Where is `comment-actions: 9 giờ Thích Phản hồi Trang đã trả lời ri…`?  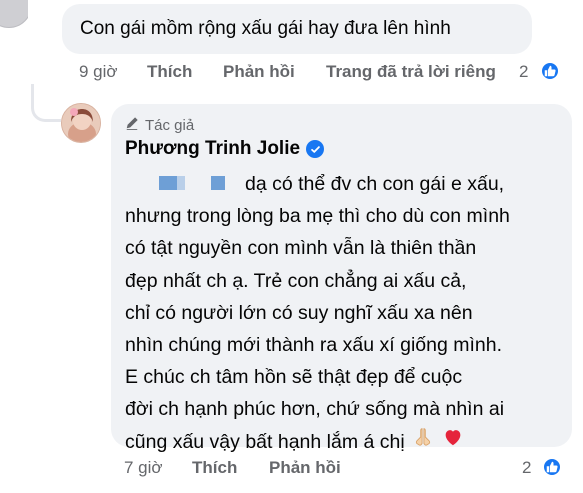
comment-actions: 9 giờ Thích Phản hồi Trang đã trả lời ri… is located at coordinates (294, 73).